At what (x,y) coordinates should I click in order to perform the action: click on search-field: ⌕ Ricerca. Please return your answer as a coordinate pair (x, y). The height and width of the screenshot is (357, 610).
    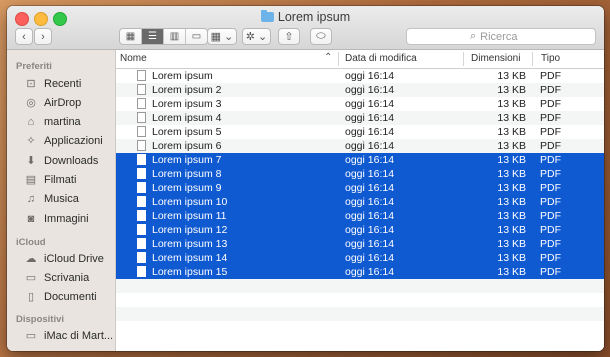
    Looking at the image, I should click on (501, 36).